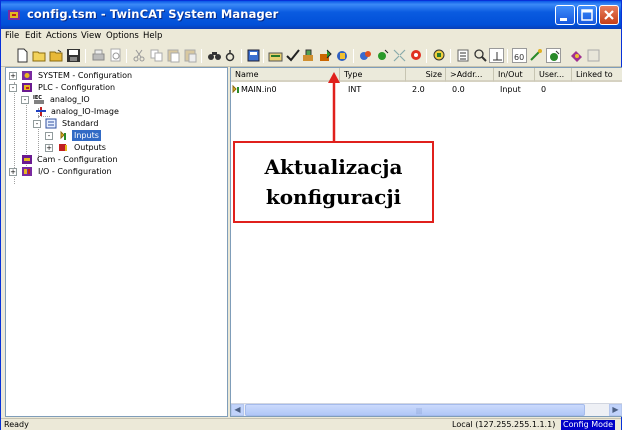  What do you see at coordinates (61, 36) in the screenshot?
I see `menu-actions: Actions` at bounding box center [61, 36].